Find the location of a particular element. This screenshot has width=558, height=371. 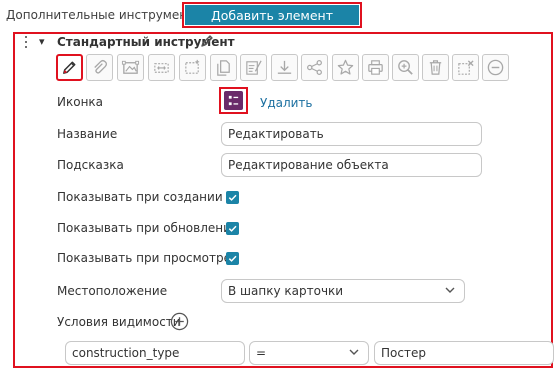

location-select: В шапку карточки is located at coordinates (343, 291).